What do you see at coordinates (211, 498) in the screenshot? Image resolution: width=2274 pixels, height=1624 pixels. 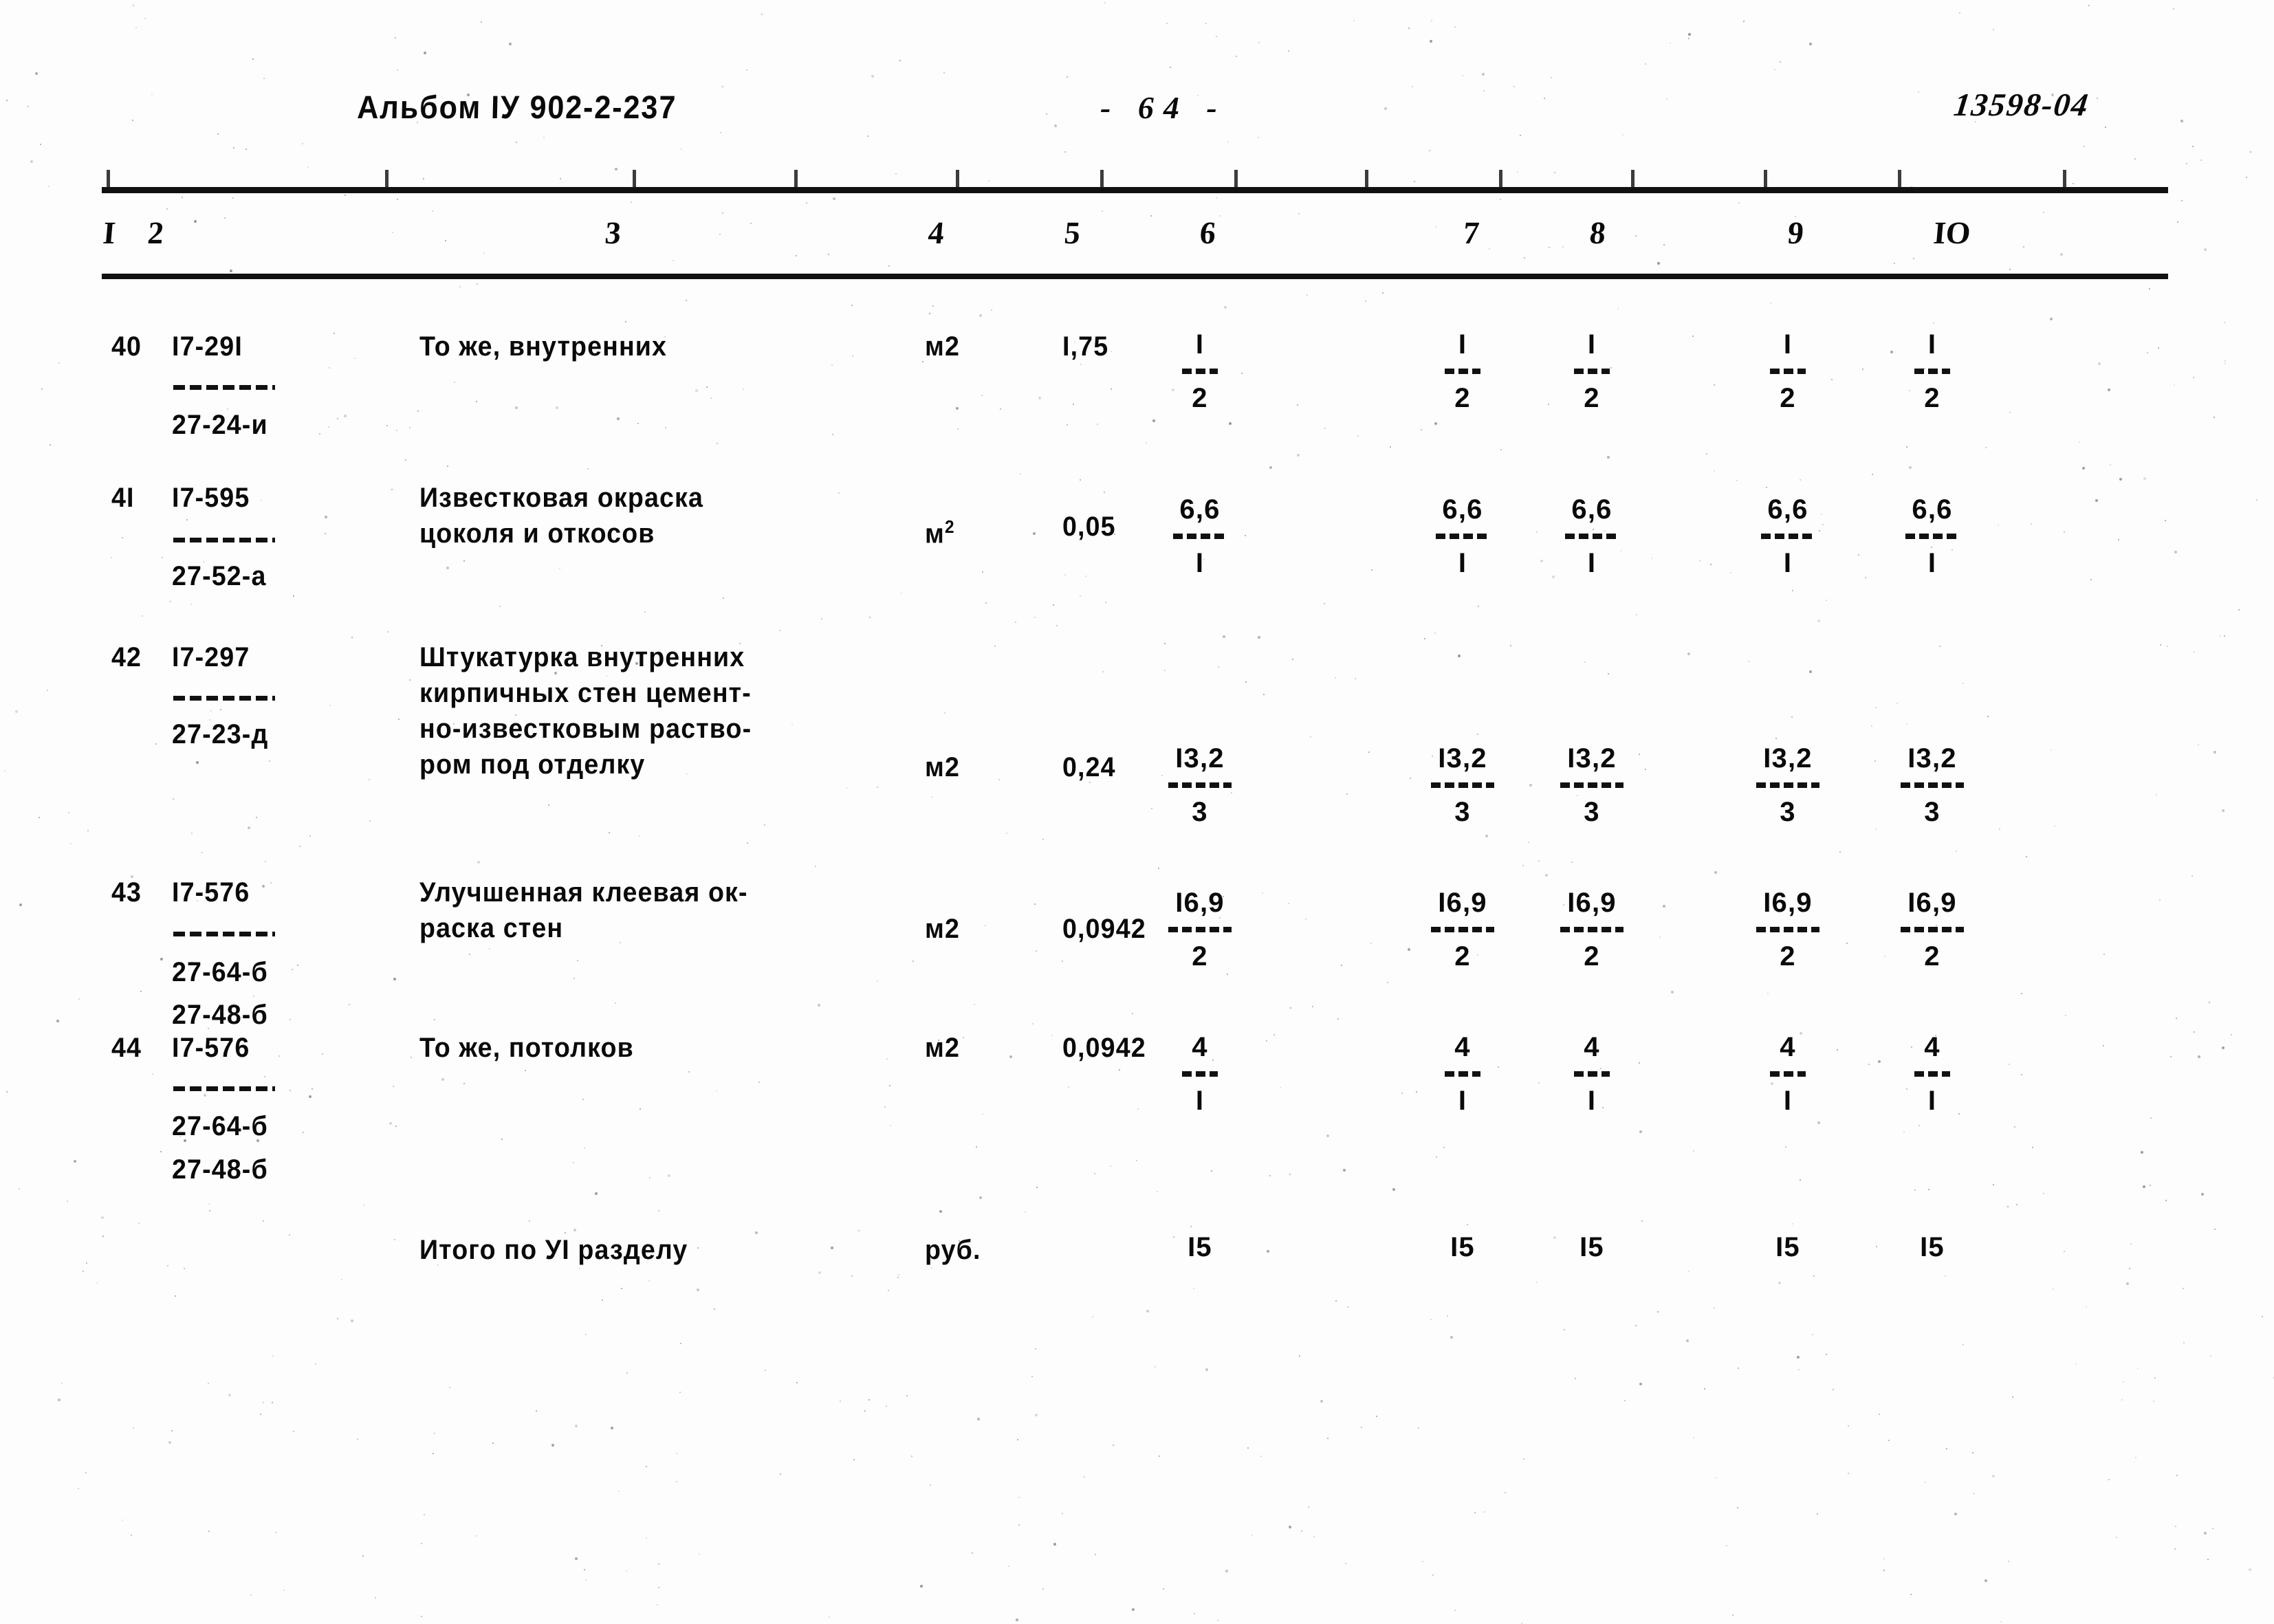 I see `row-code-primary: I7-595` at bounding box center [211, 498].